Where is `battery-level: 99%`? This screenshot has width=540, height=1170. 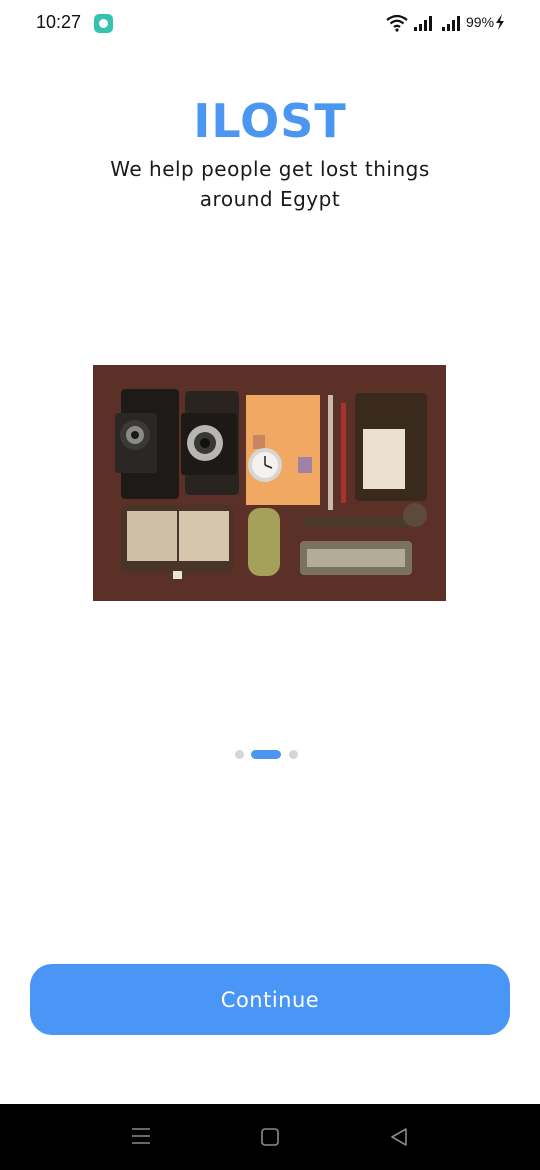
battery-level: 99% is located at coordinates (480, 22).